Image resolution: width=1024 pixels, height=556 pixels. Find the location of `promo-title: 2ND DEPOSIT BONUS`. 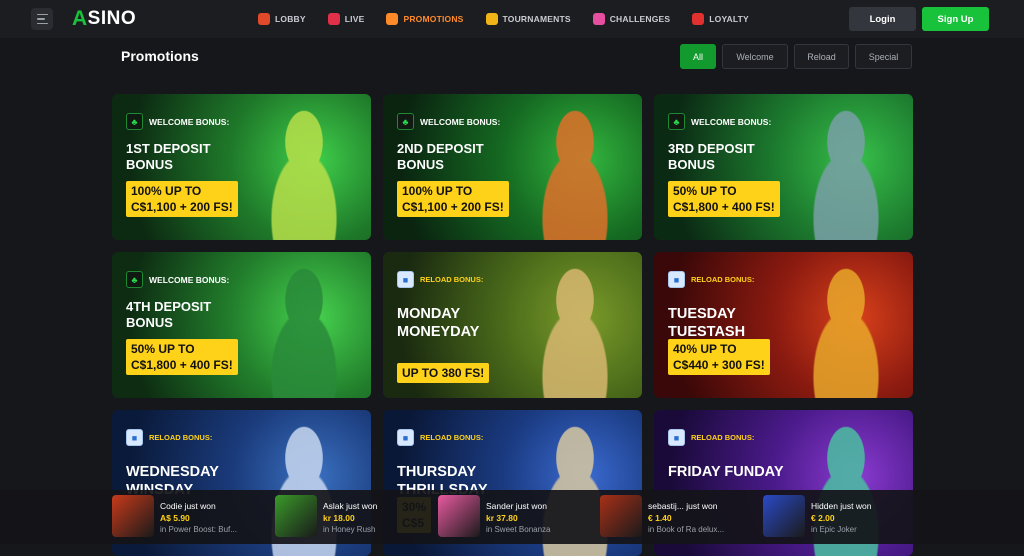

promo-title: 2ND DEPOSIT BONUS is located at coordinates (440, 156).